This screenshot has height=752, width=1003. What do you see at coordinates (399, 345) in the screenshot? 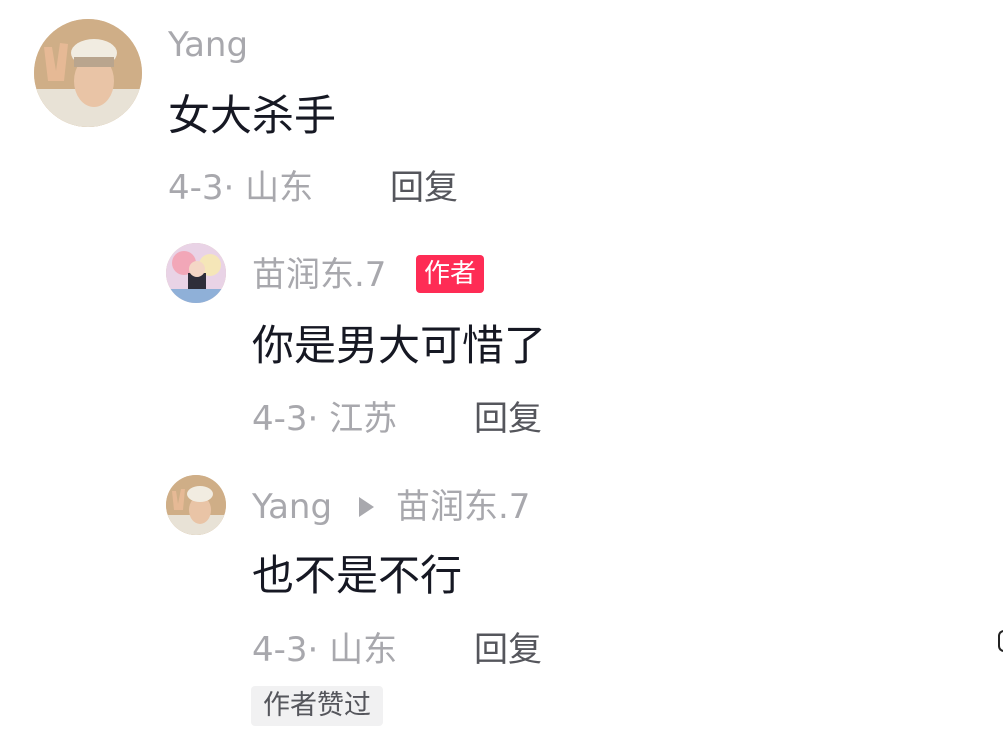
I see `reply-text: 你是男大可惜了` at bounding box center [399, 345].